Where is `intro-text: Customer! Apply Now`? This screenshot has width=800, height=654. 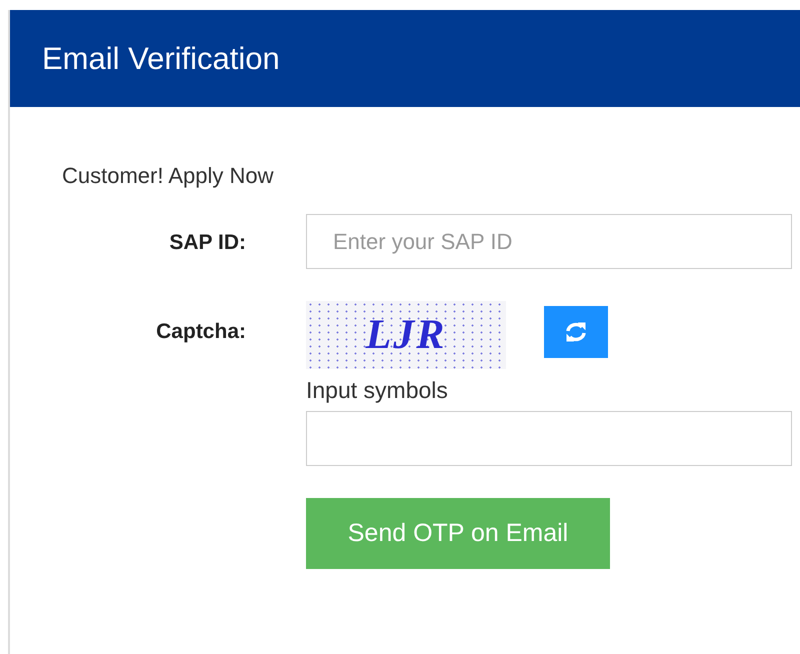
intro-text: Customer! Apply Now is located at coordinates (168, 176).